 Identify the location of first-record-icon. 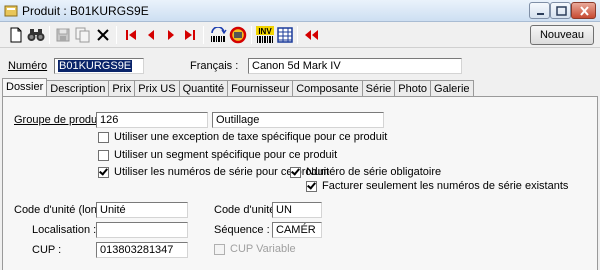
(131, 35).